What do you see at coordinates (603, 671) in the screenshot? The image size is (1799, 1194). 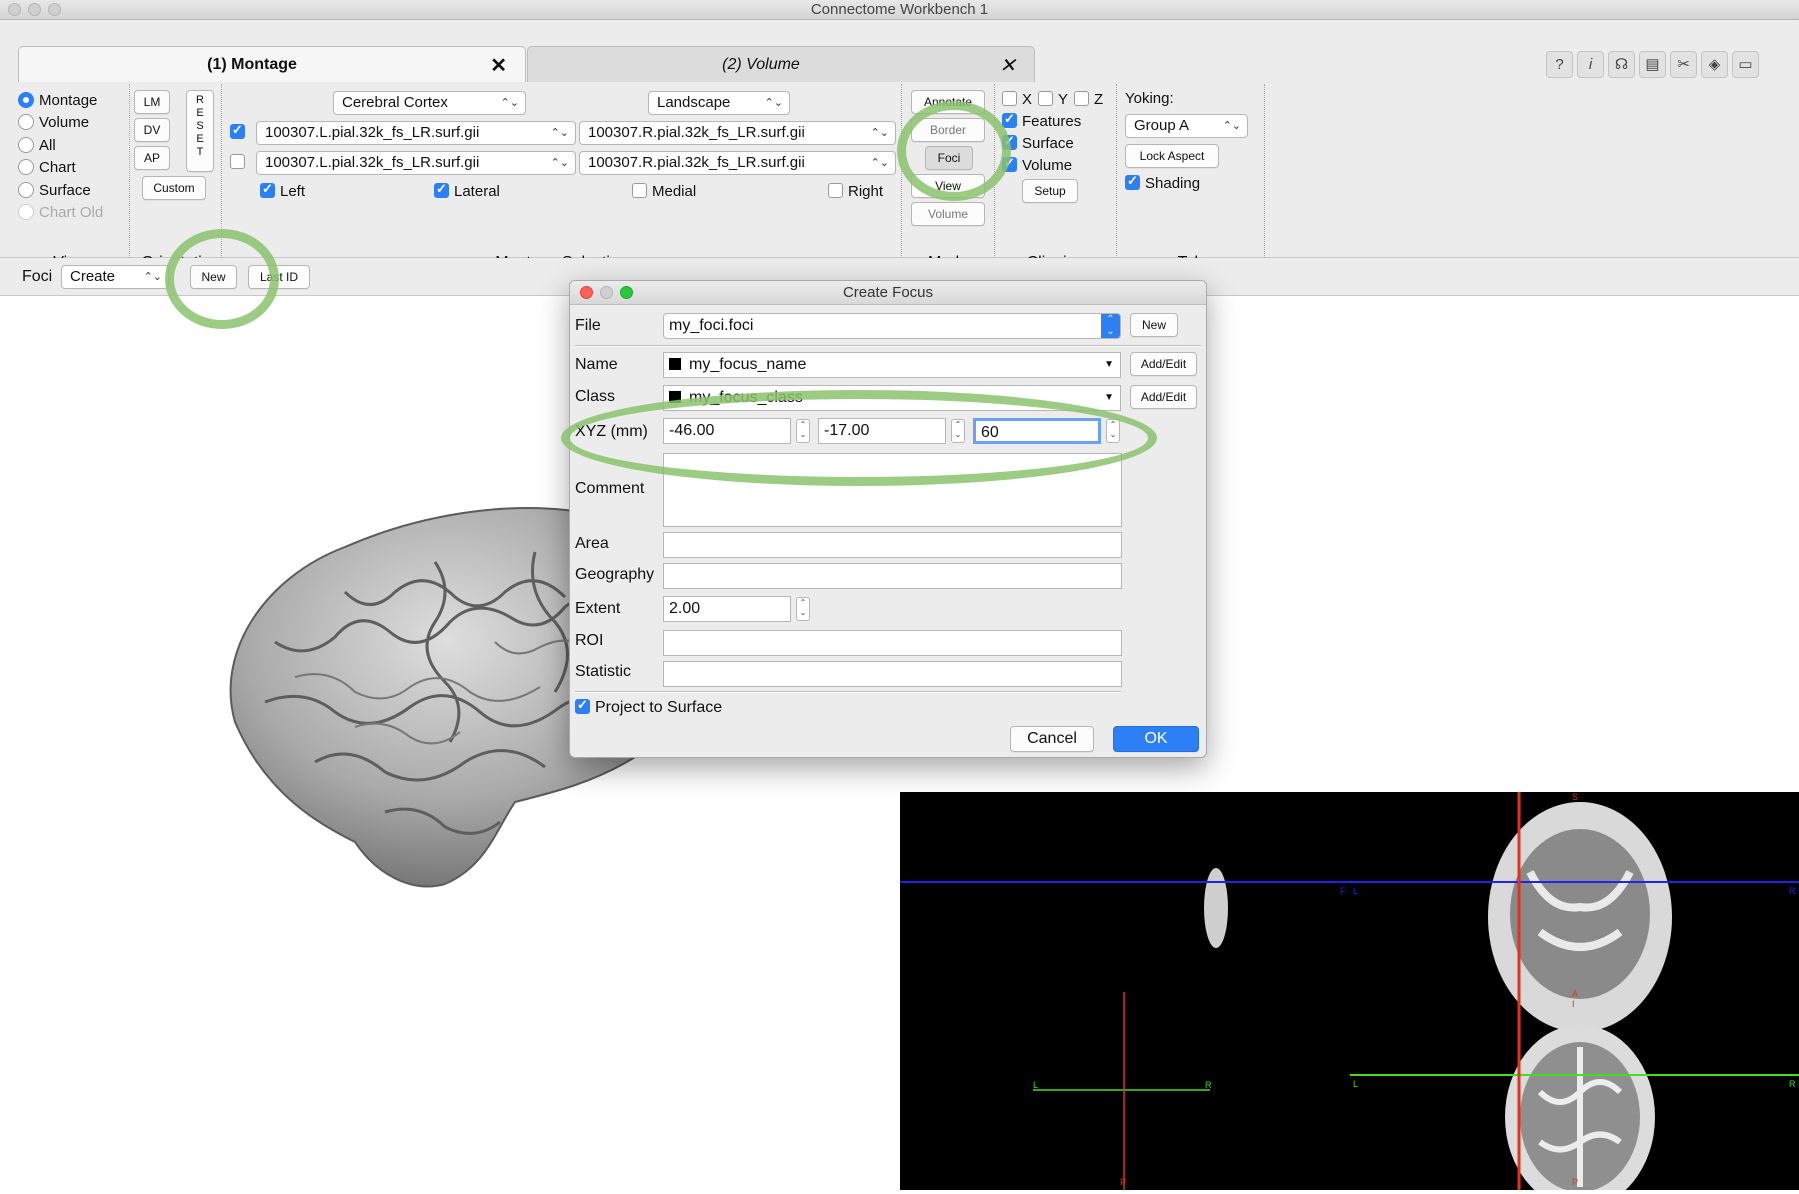 I see `statistic-label: Statistic` at bounding box center [603, 671].